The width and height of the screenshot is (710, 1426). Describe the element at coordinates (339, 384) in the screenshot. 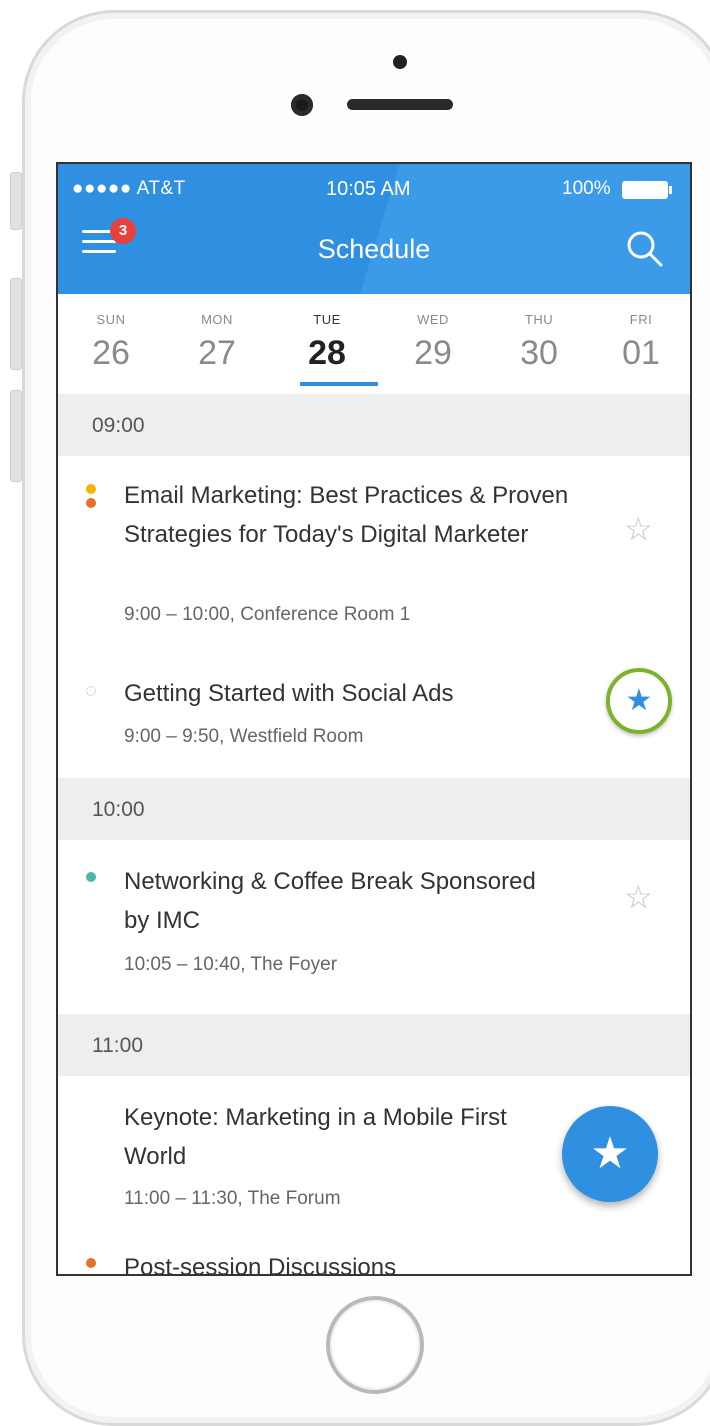

I see `selected-day-indicator` at that location.